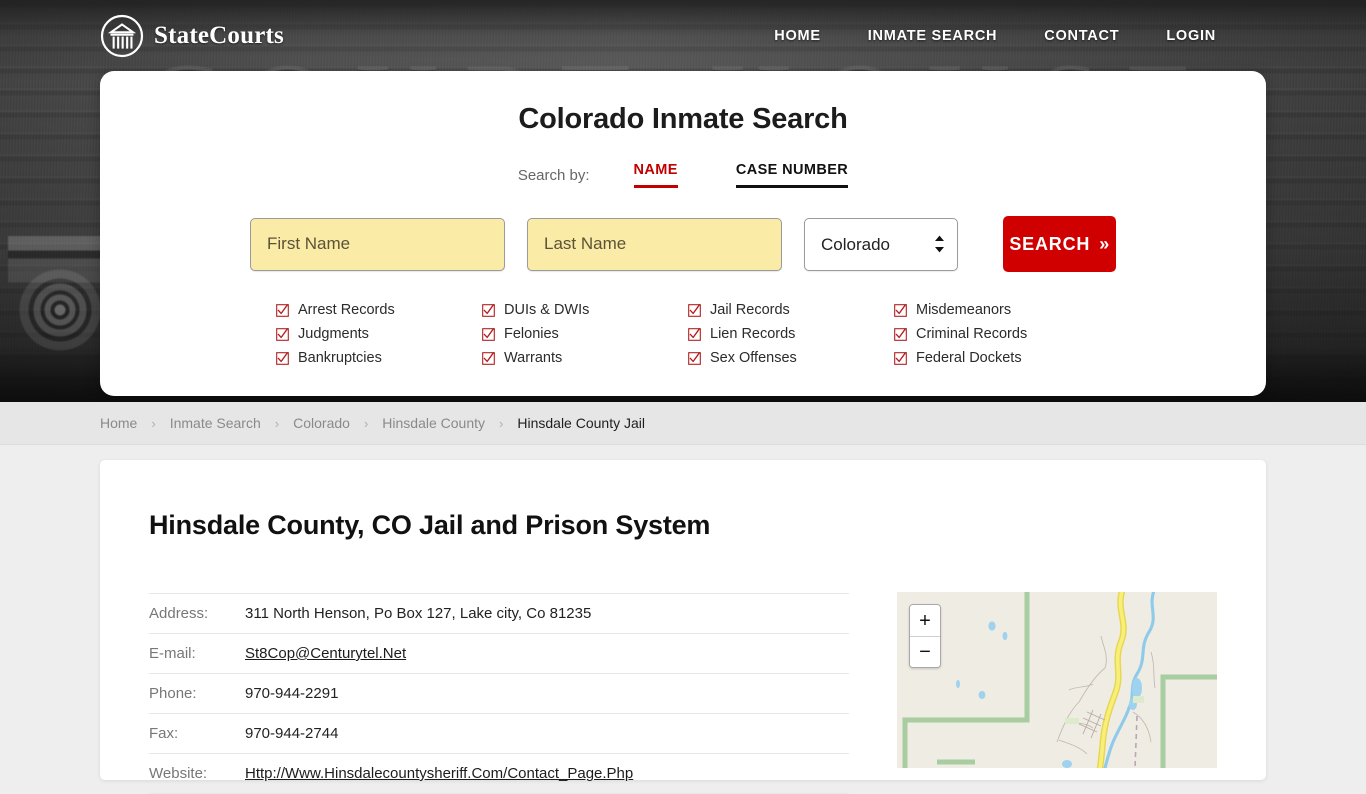 Image resolution: width=1366 pixels, height=794 pixels. What do you see at coordinates (118, 423) in the screenshot?
I see `breadcrumb-link: Home` at bounding box center [118, 423].